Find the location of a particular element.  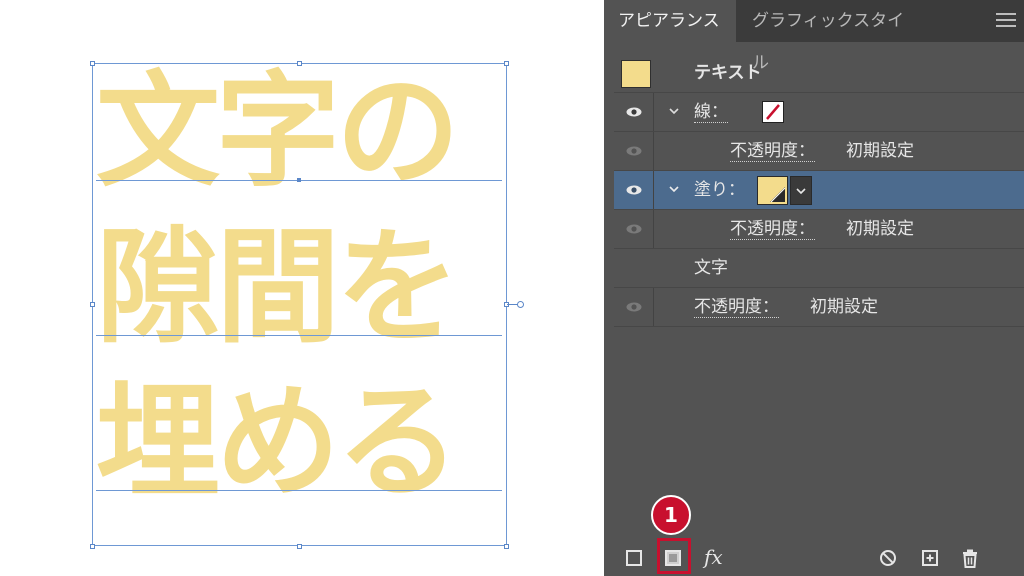

fill-swatch-dropdown is located at coordinates (801, 190).